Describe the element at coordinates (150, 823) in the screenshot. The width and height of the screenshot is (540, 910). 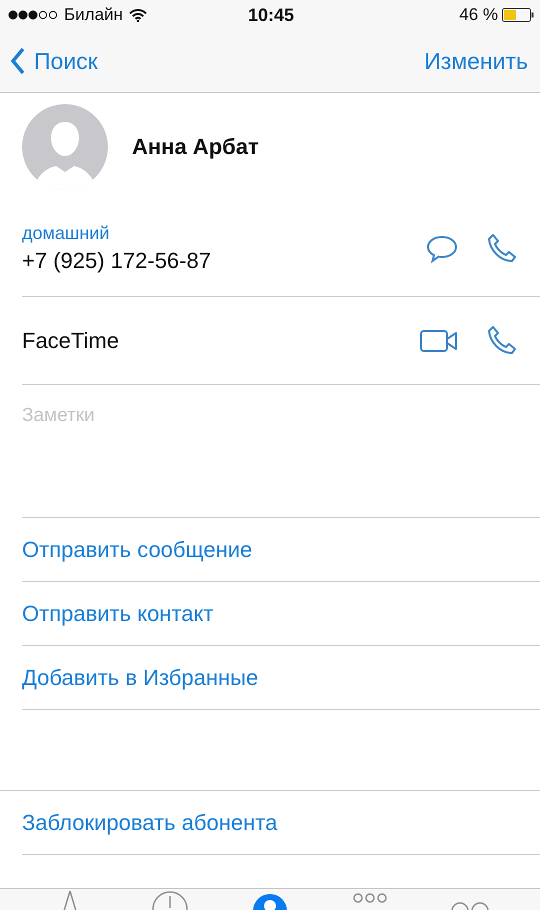
I see `block-caller-link: Заблокировать абонента` at that location.